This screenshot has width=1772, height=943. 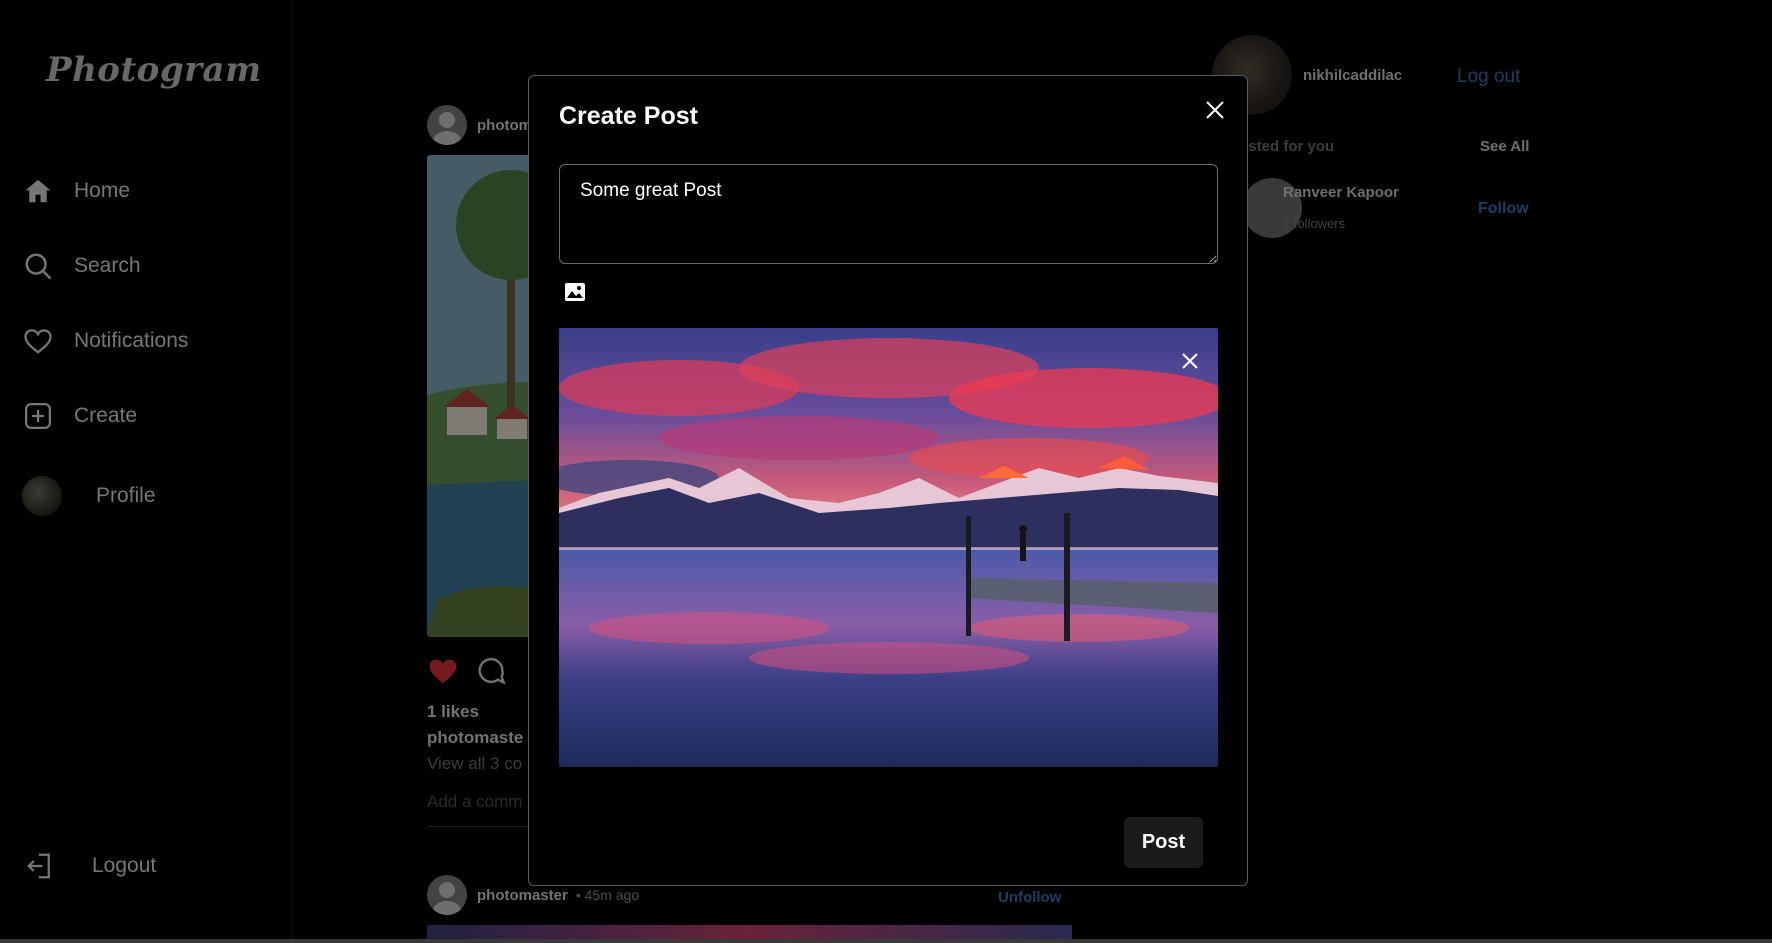 I want to click on modal-title: Create Post, so click(x=628, y=116).